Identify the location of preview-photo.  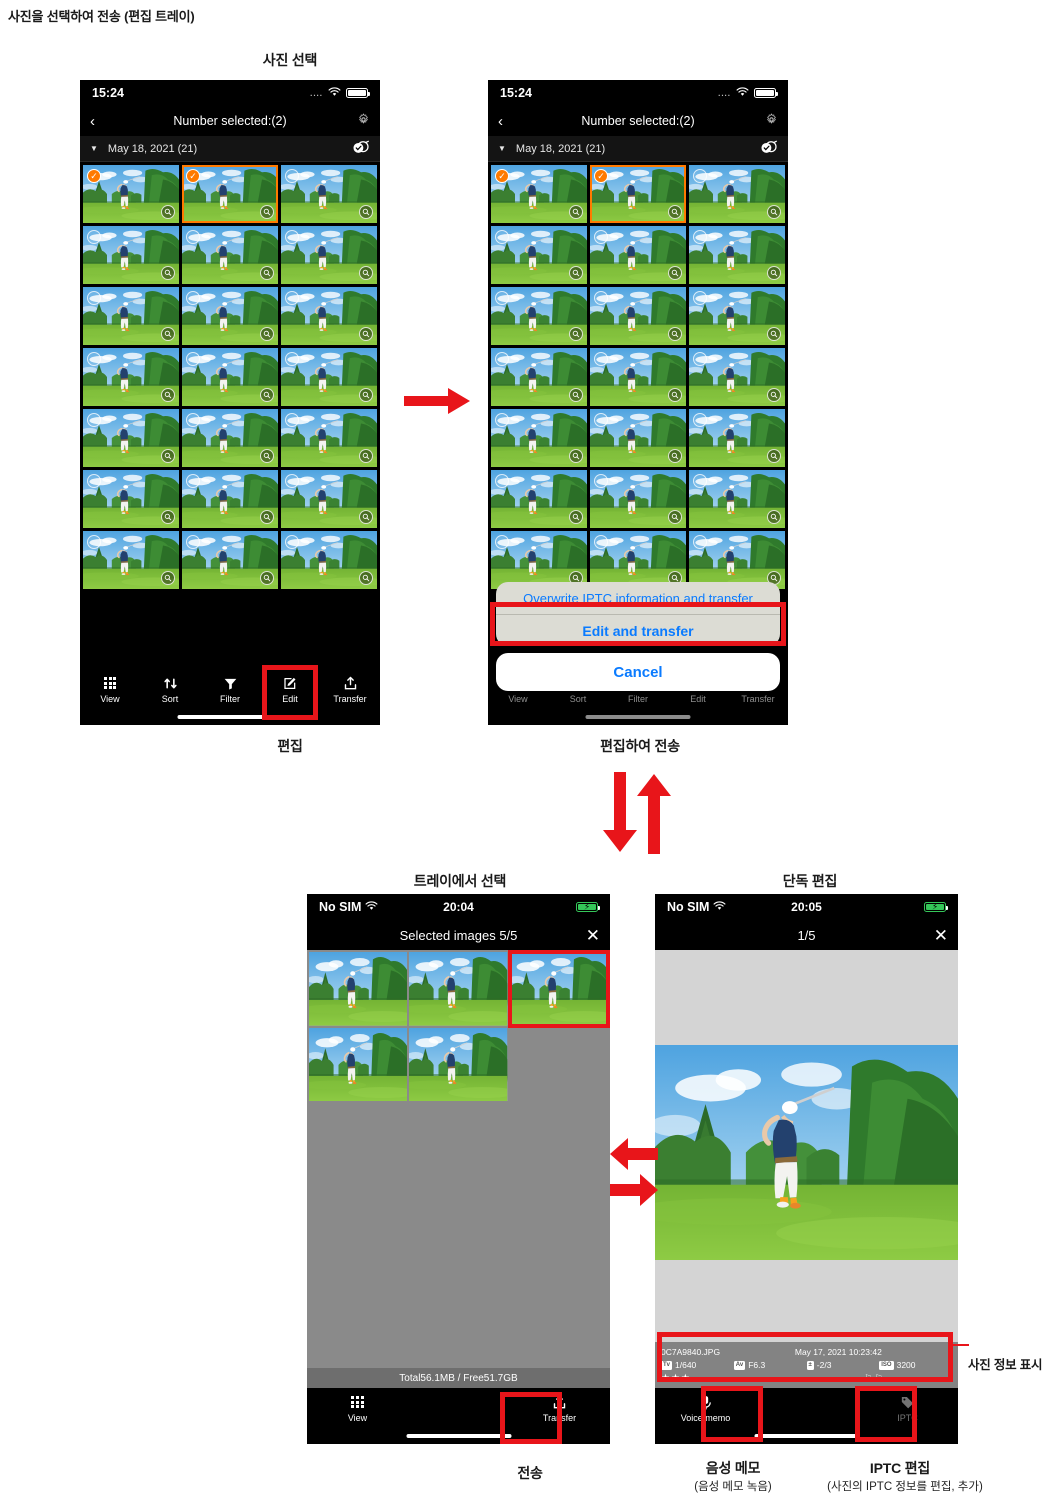
(806, 1152).